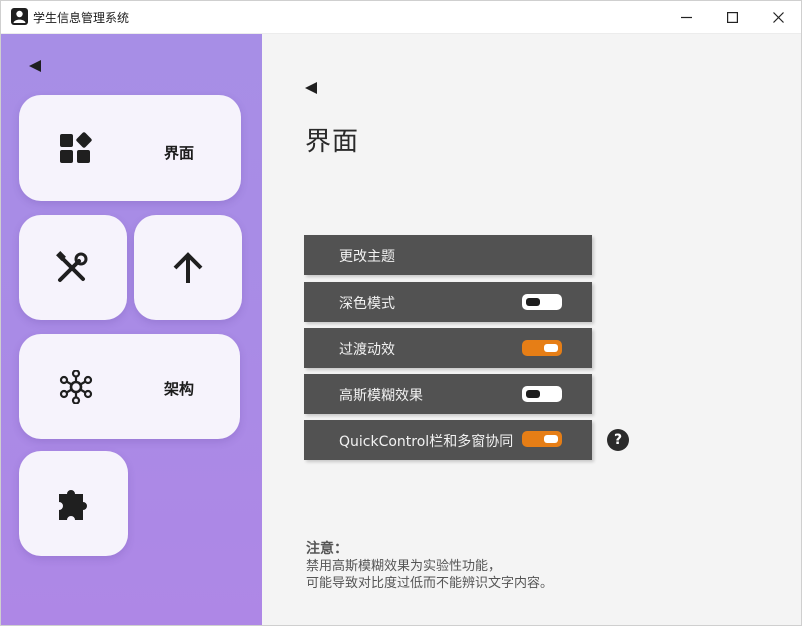 This screenshot has height=626, width=802. Describe the element at coordinates (542, 348) in the screenshot. I see `transition-effects-toggle` at that location.